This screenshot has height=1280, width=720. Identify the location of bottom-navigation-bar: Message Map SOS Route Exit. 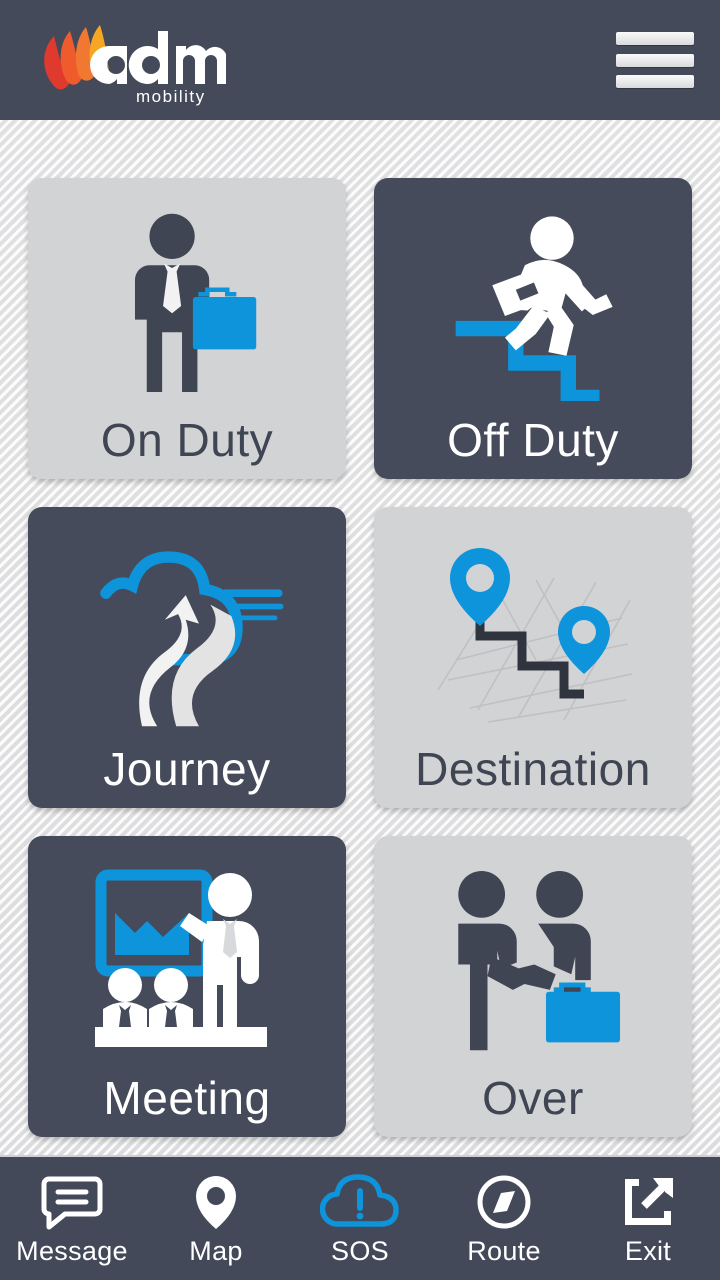
(360, 1217).